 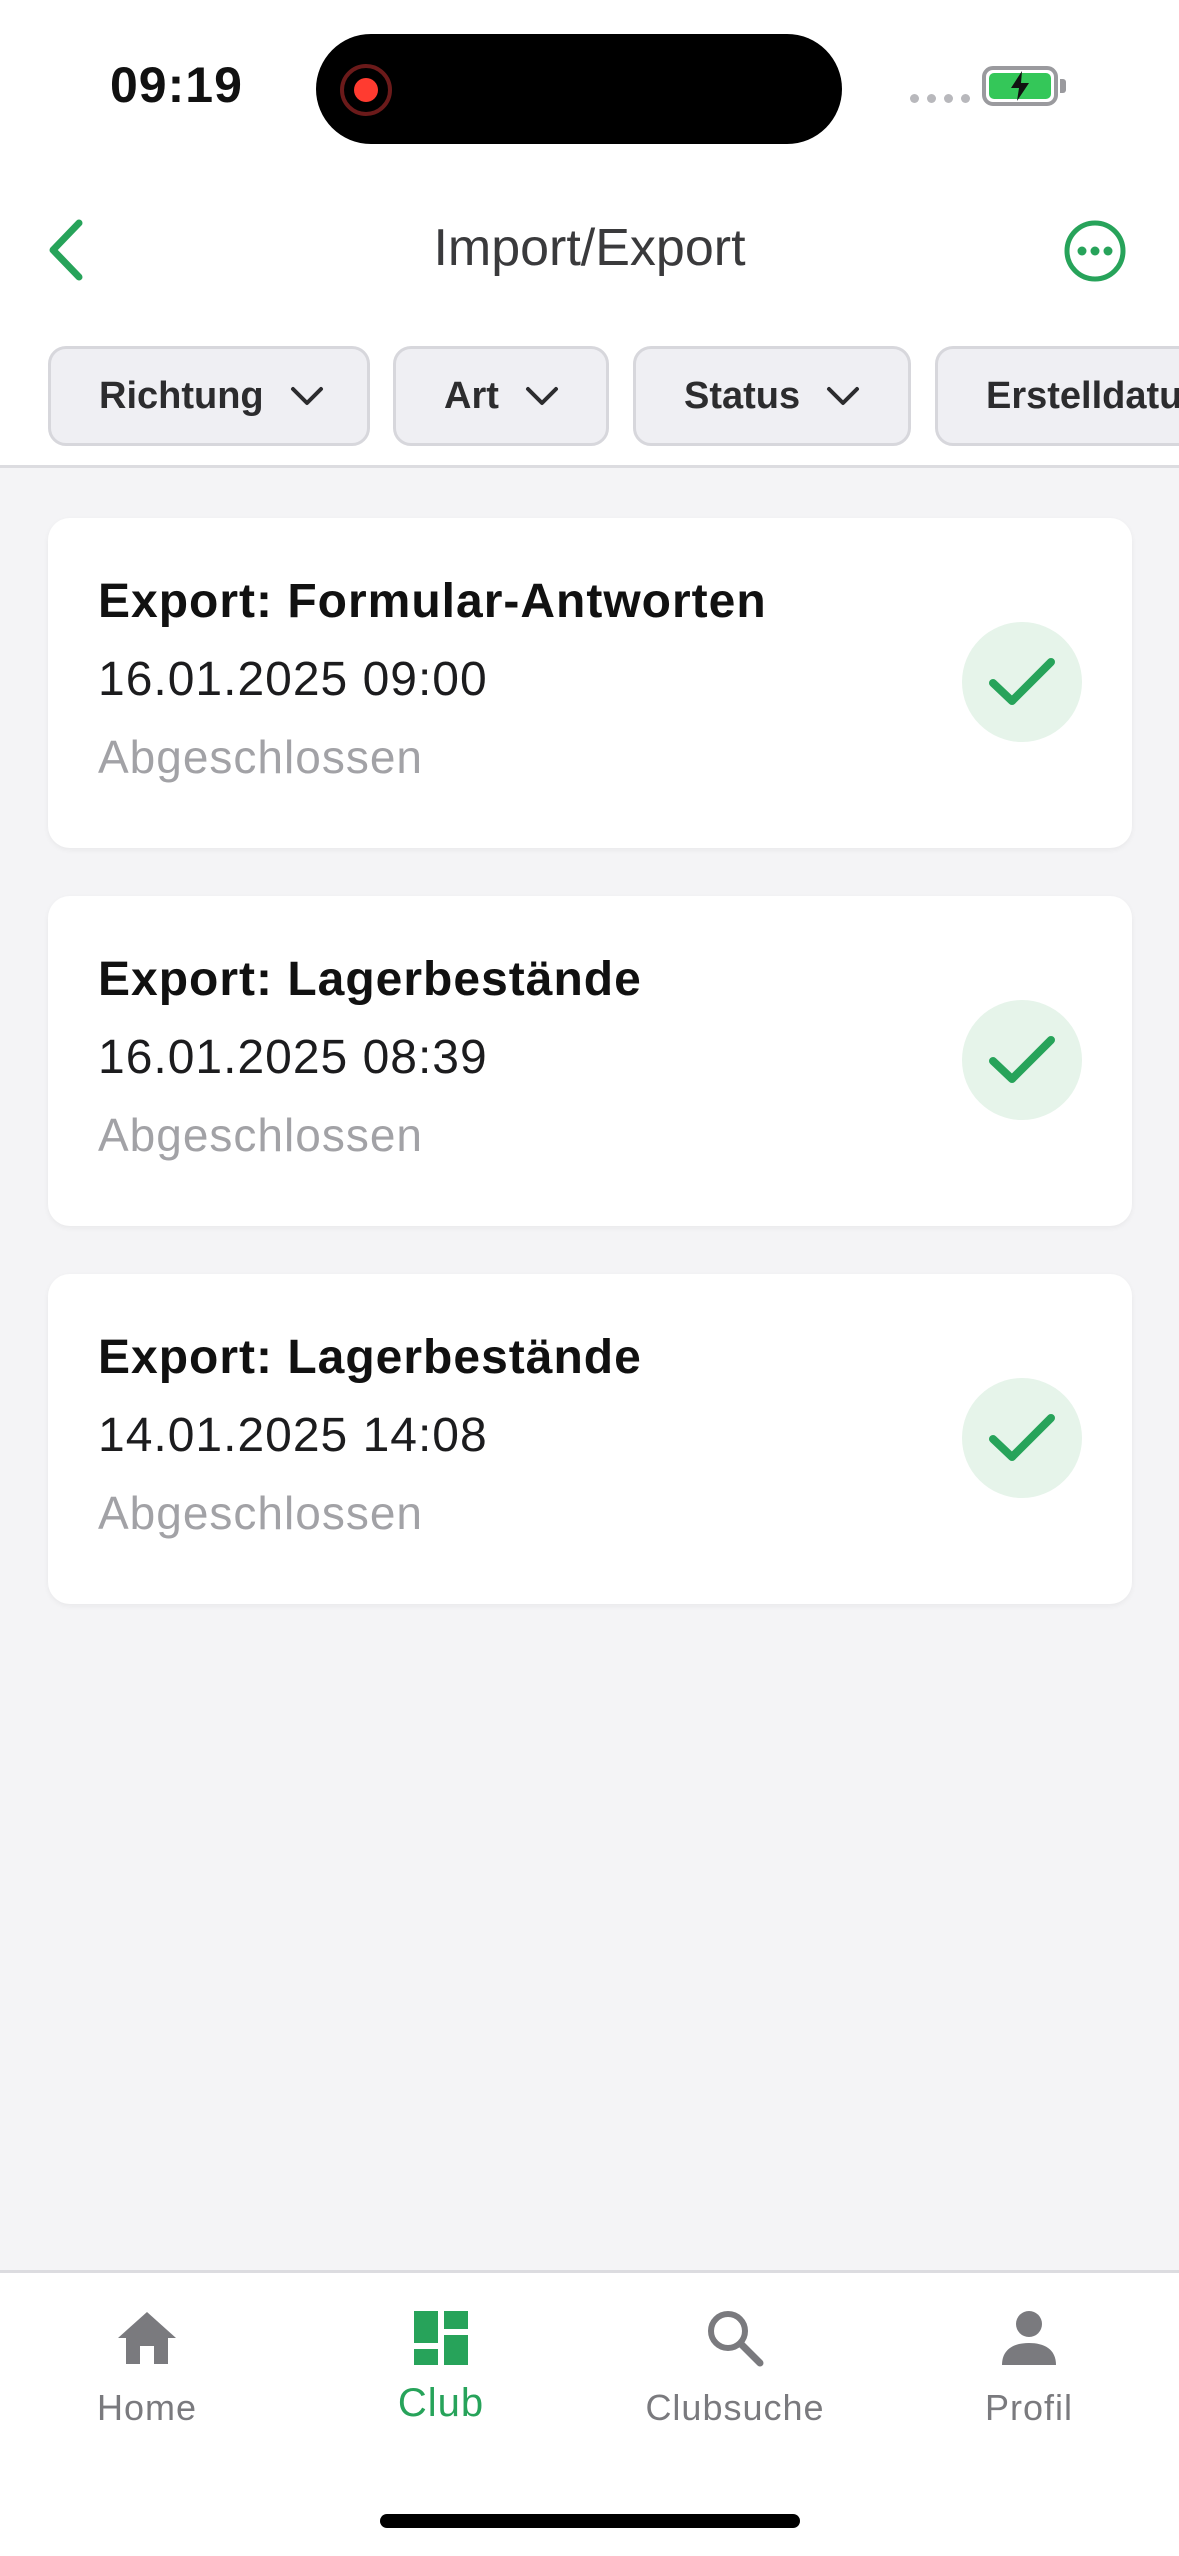 I want to click on filter-chip-status: Status, so click(x=772, y=396).